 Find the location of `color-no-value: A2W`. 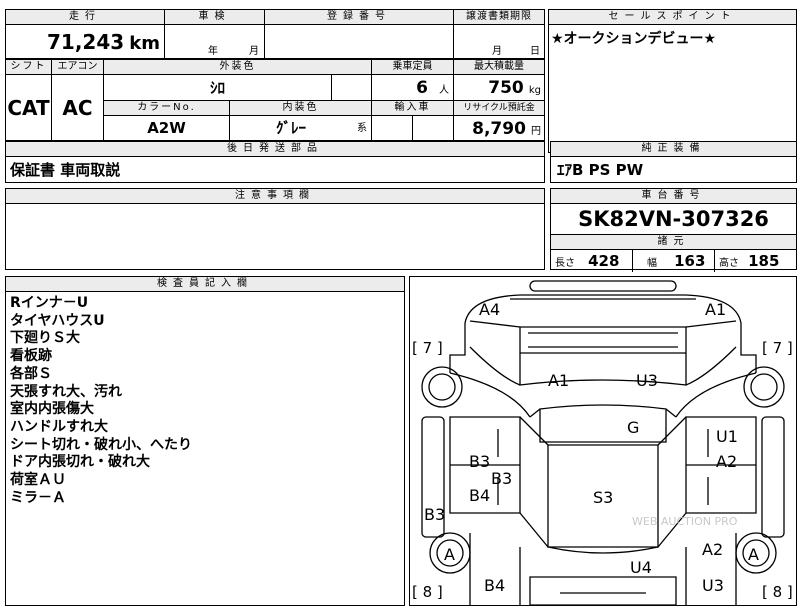

color-no-value: A2W is located at coordinates (167, 128).